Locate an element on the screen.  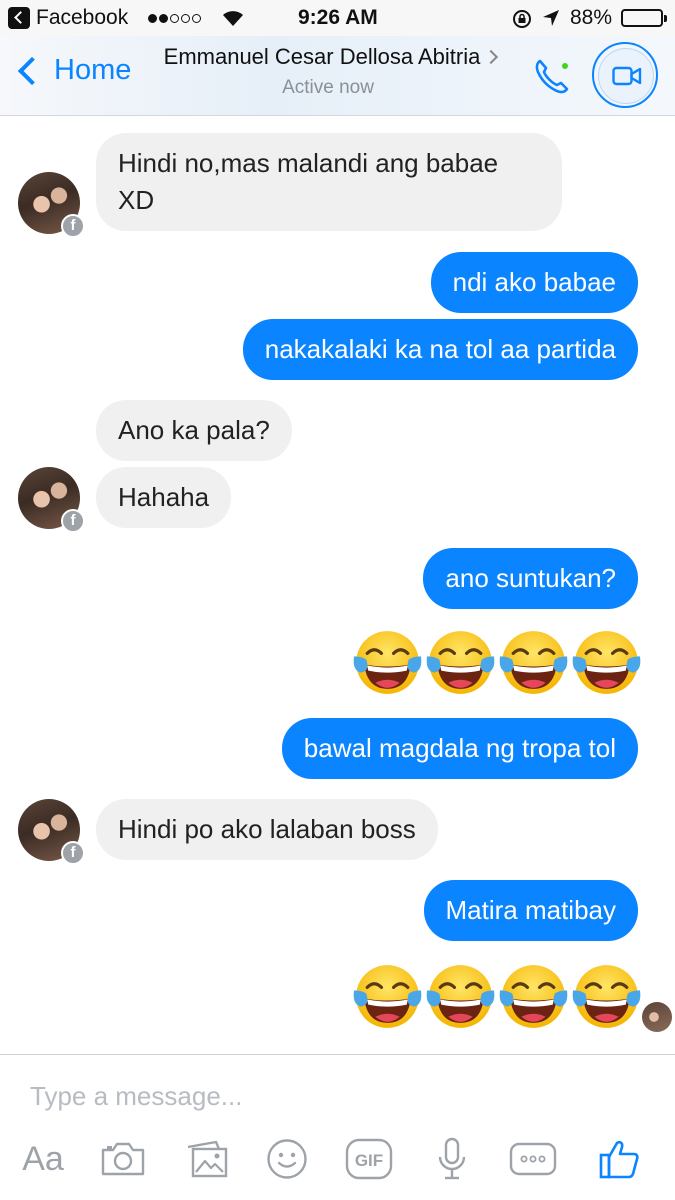
incoming-message: Hahaha is located at coordinates (164, 497).